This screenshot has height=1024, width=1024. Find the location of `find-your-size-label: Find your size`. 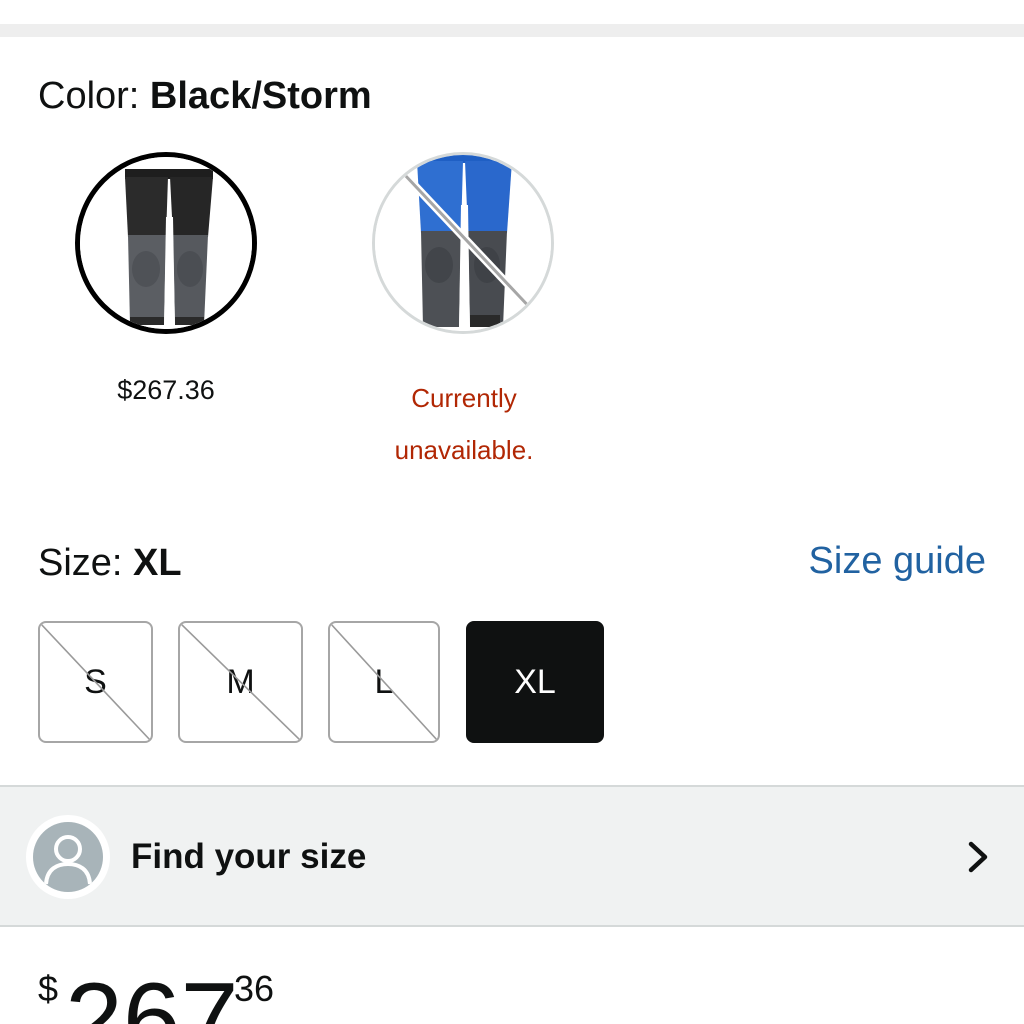

find-your-size-label: Find your size is located at coordinates (249, 856).